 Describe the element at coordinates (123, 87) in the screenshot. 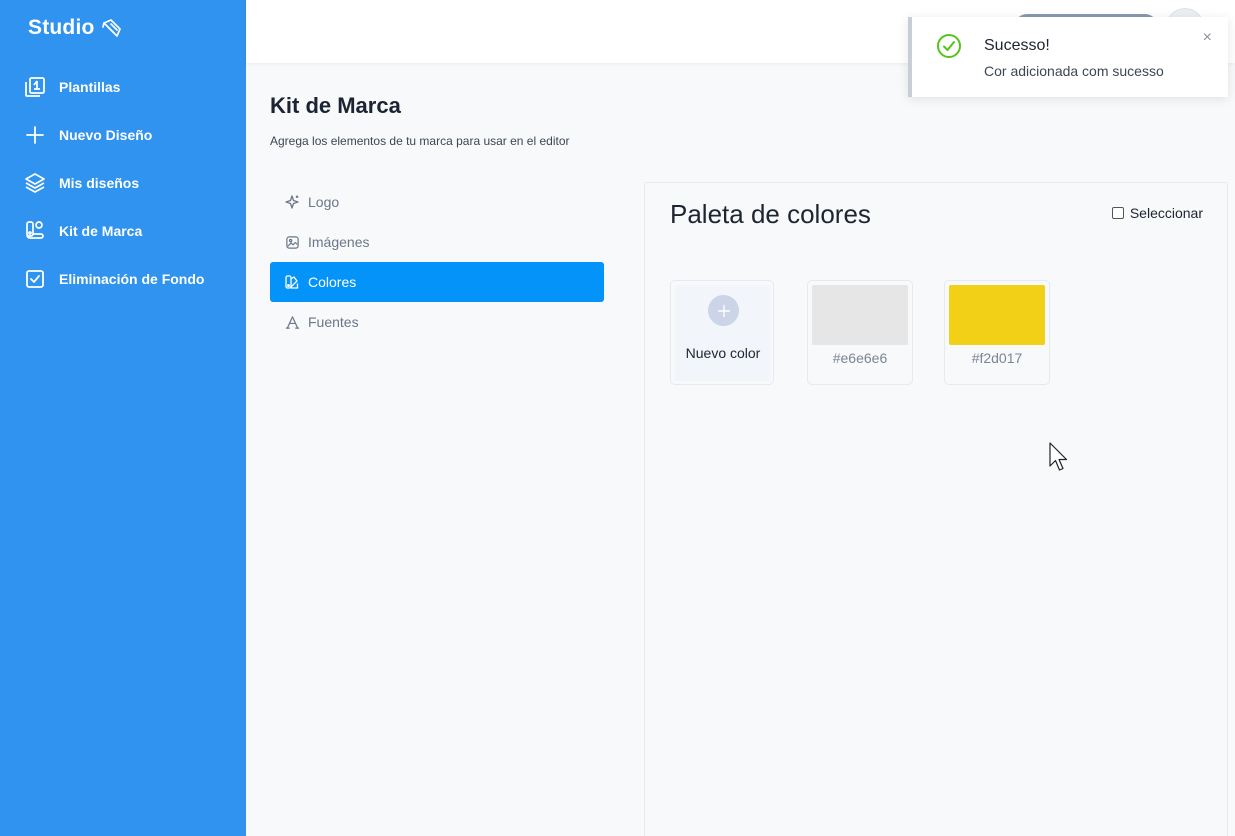

I see `sidebar-item-plantillas: Plantillas` at that location.